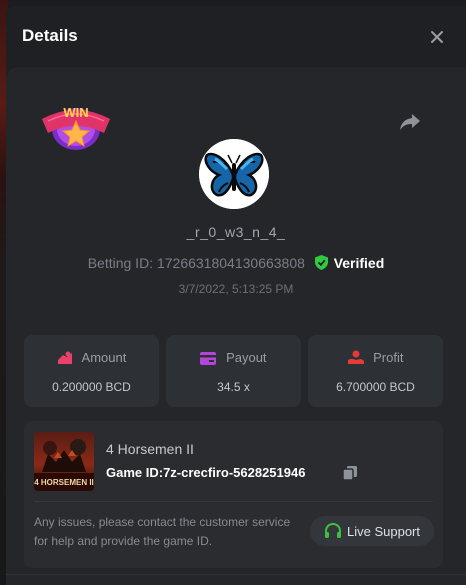 The image size is (466, 585). I want to click on thumb-title: 4 HORSEMEN II, so click(64, 482).